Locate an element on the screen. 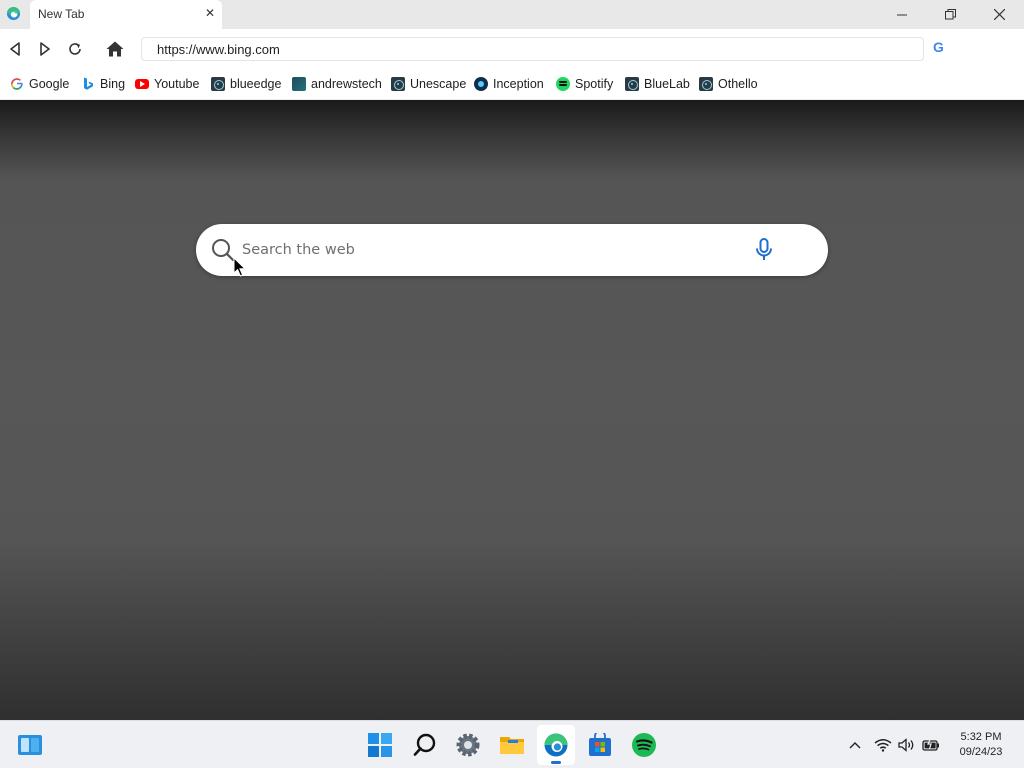  gear-icon is located at coordinates (468, 745).